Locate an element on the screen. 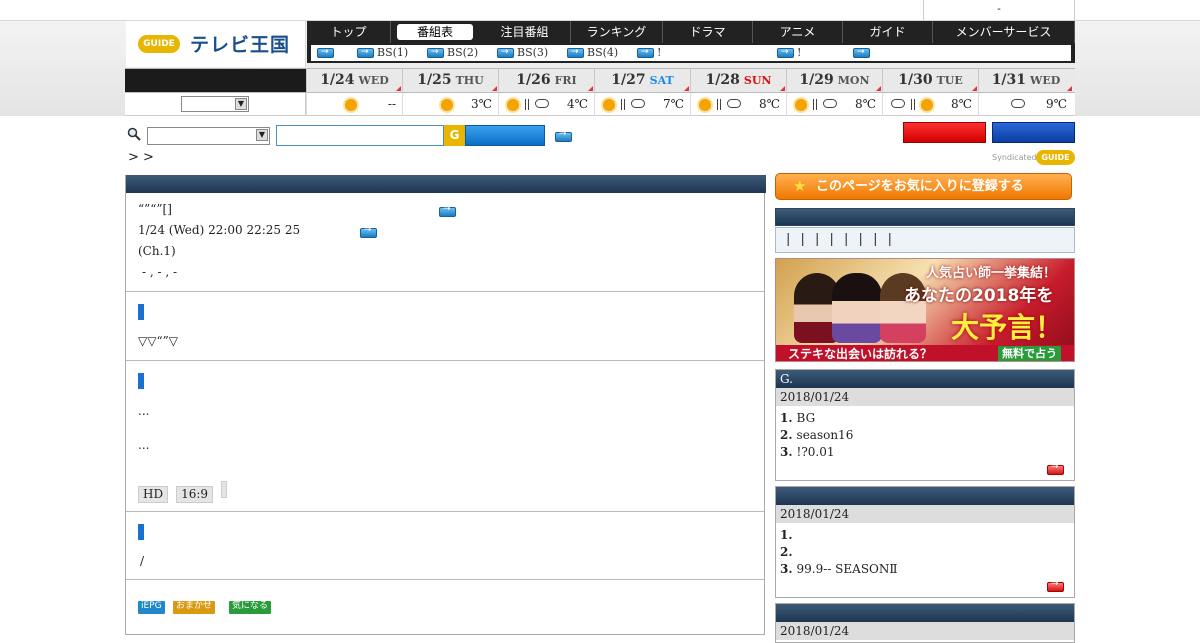 The width and height of the screenshot is (1200, 643). date-tab-7: 1/31 WED is located at coordinates (1025, 80).